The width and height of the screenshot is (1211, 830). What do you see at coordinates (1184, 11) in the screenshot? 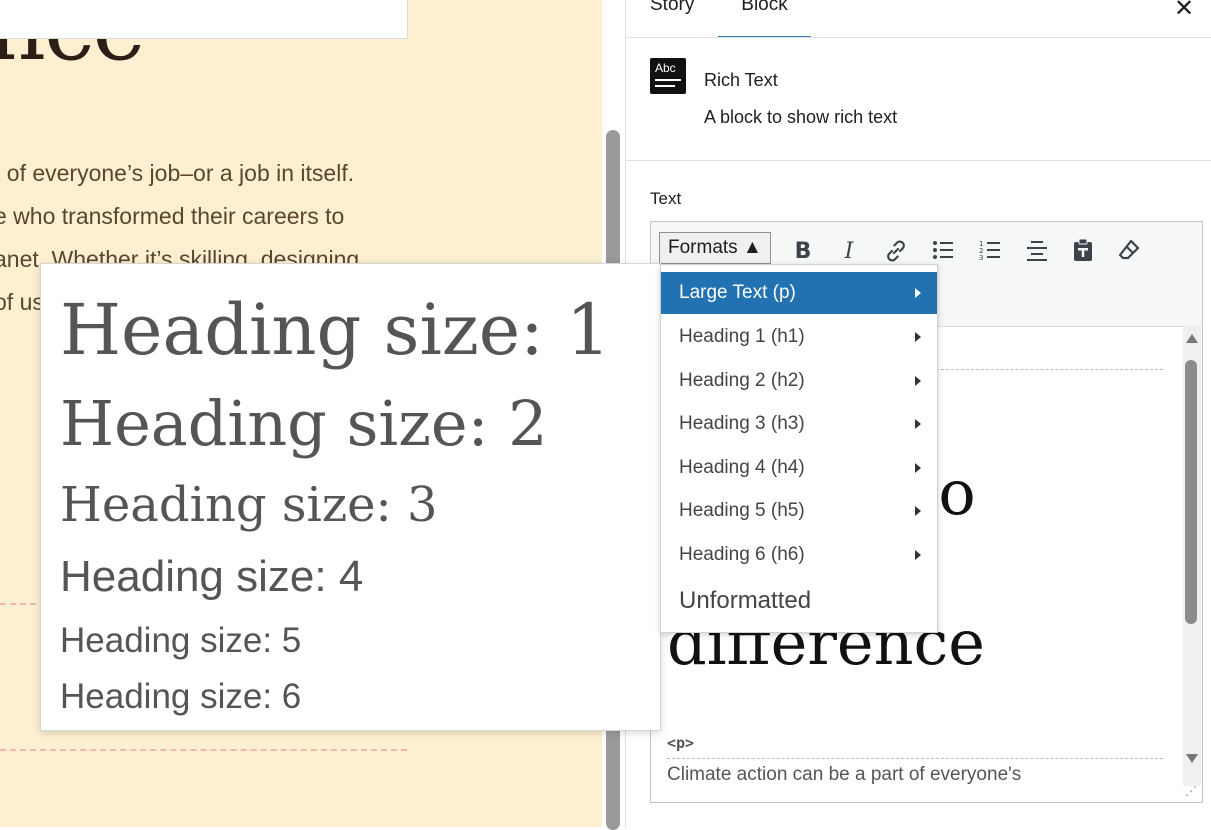
I see `close-icon: ✕` at bounding box center [1184, 11].